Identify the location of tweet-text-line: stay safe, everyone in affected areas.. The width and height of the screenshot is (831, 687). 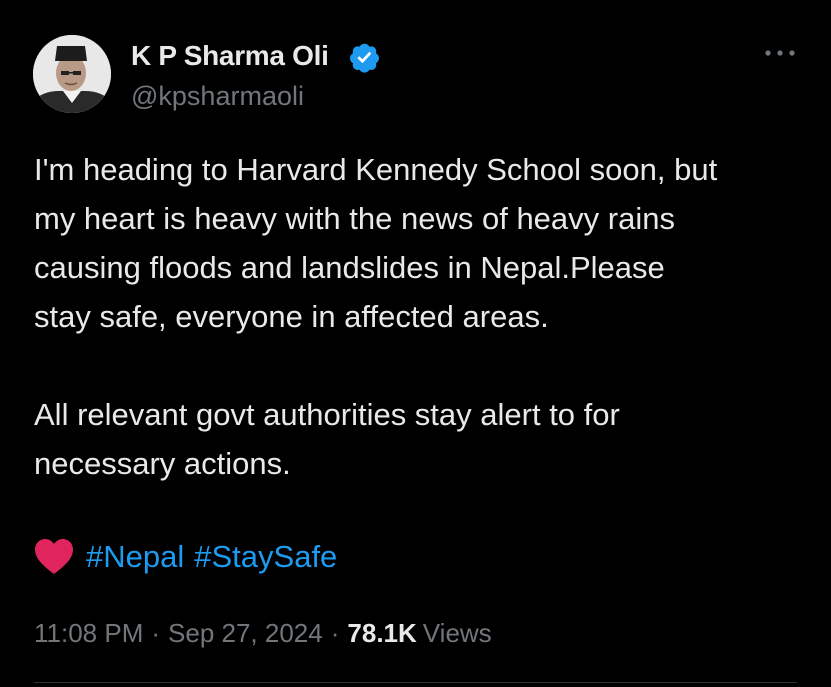
(291, 316).